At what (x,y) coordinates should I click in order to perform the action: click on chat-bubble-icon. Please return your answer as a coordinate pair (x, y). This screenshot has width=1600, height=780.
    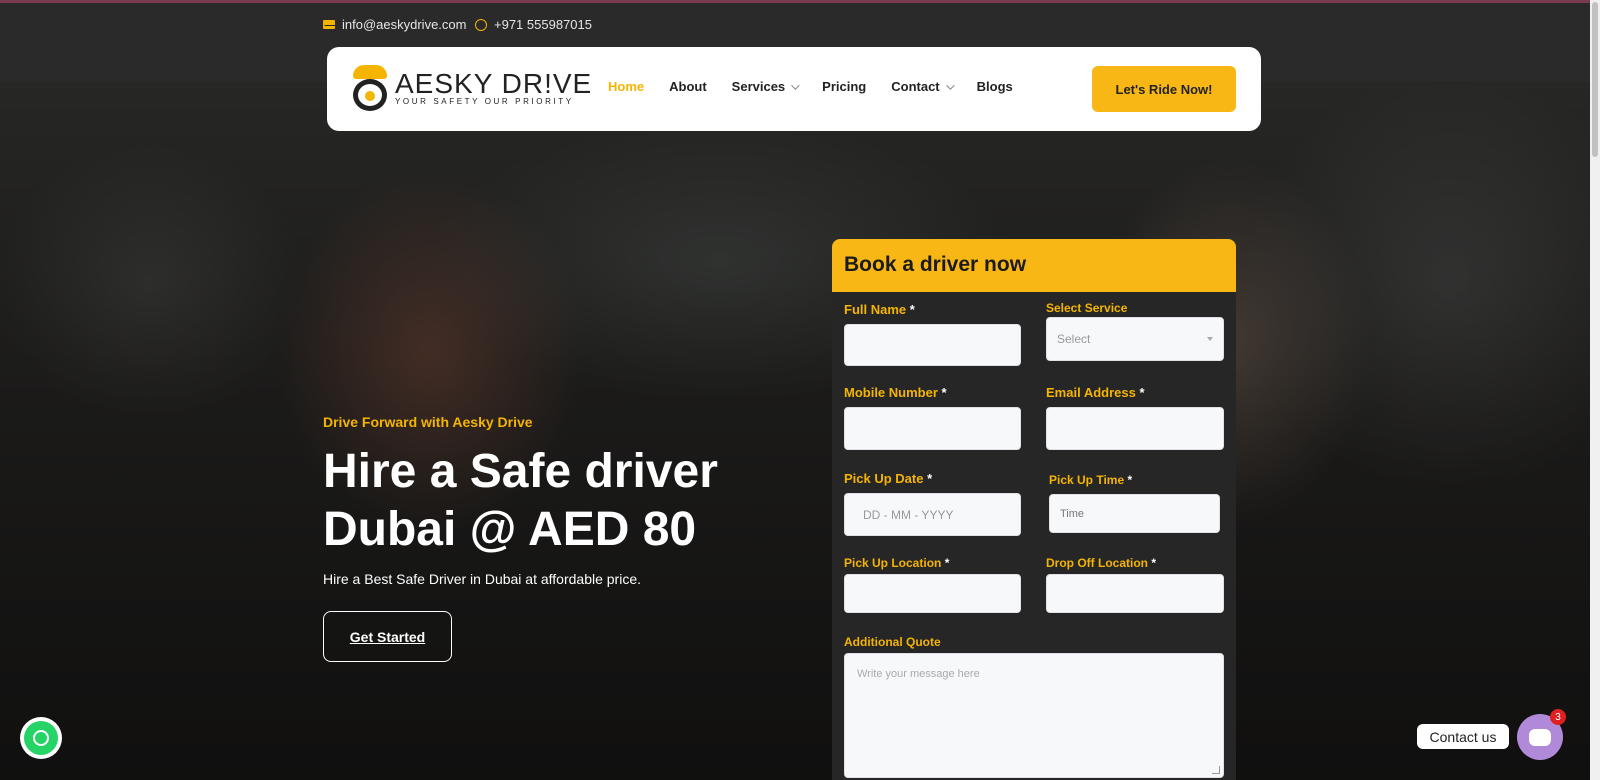
    Looking at the image, I should click on (1540, 737).